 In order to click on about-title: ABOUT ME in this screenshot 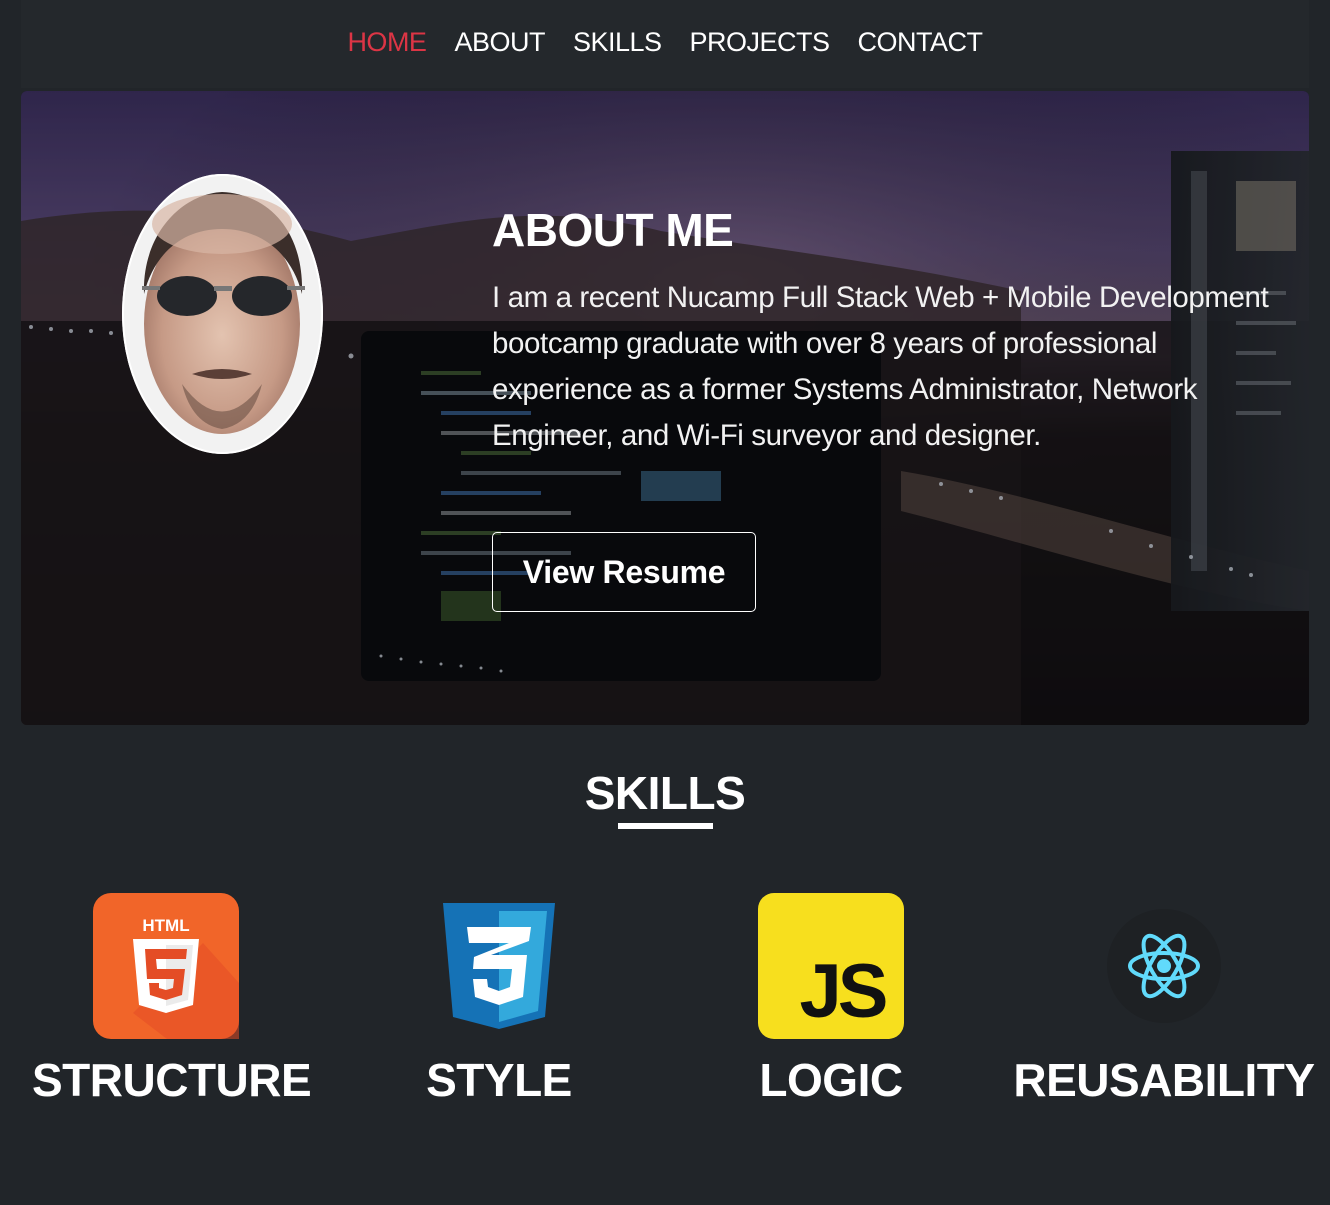, I will do `click(613, 230)`.